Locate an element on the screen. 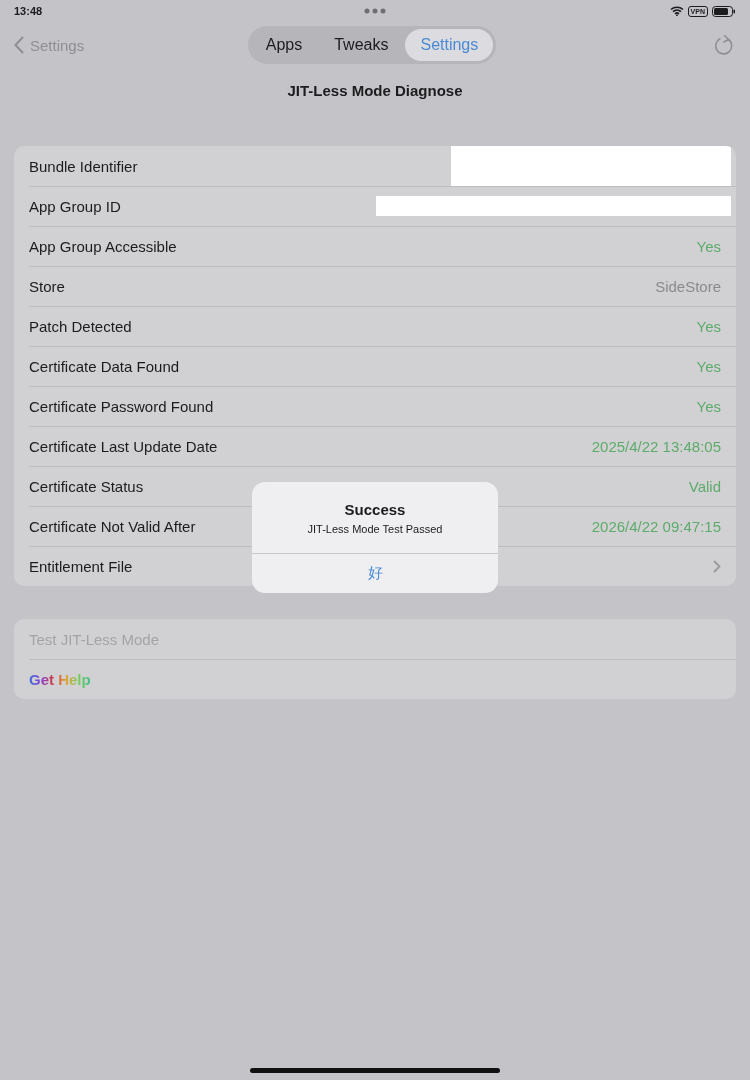  clock-time: 13:48 is located at coordinates (29, 11).